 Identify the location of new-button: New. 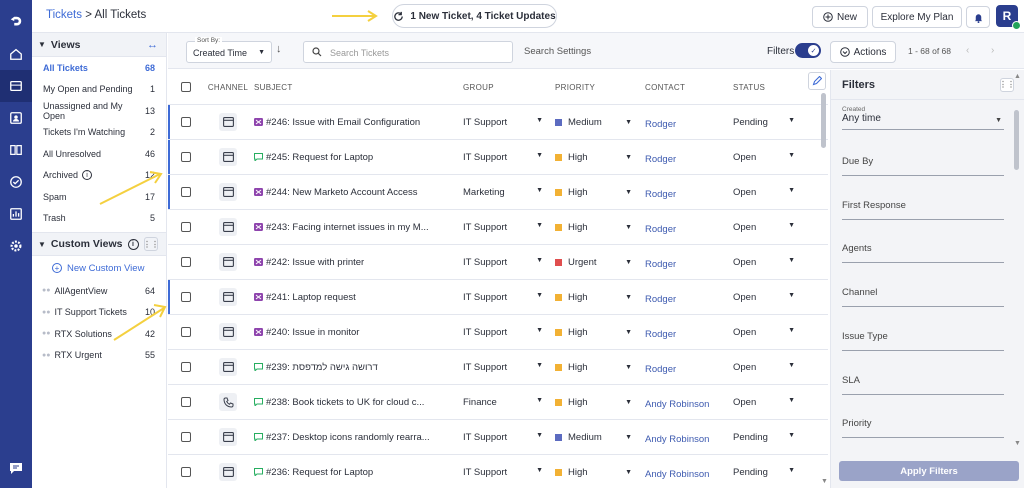
(840, 17).